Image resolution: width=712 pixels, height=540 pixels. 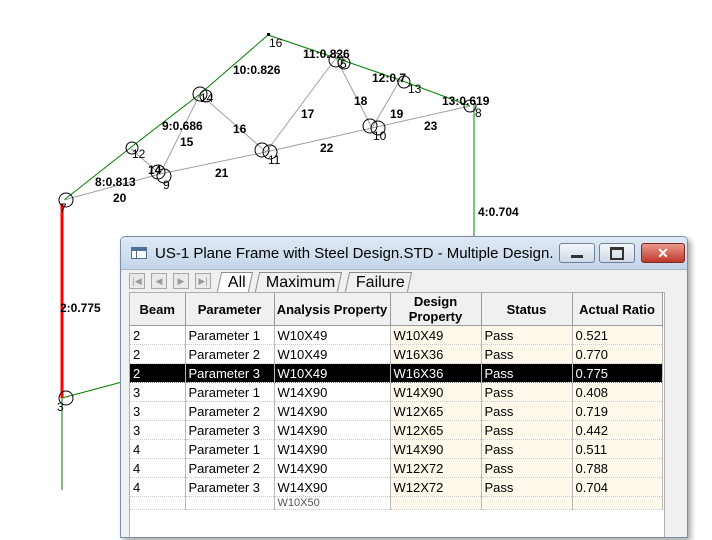 I want to click on cell-ratio: 0.704, so click(x=617, y=487).